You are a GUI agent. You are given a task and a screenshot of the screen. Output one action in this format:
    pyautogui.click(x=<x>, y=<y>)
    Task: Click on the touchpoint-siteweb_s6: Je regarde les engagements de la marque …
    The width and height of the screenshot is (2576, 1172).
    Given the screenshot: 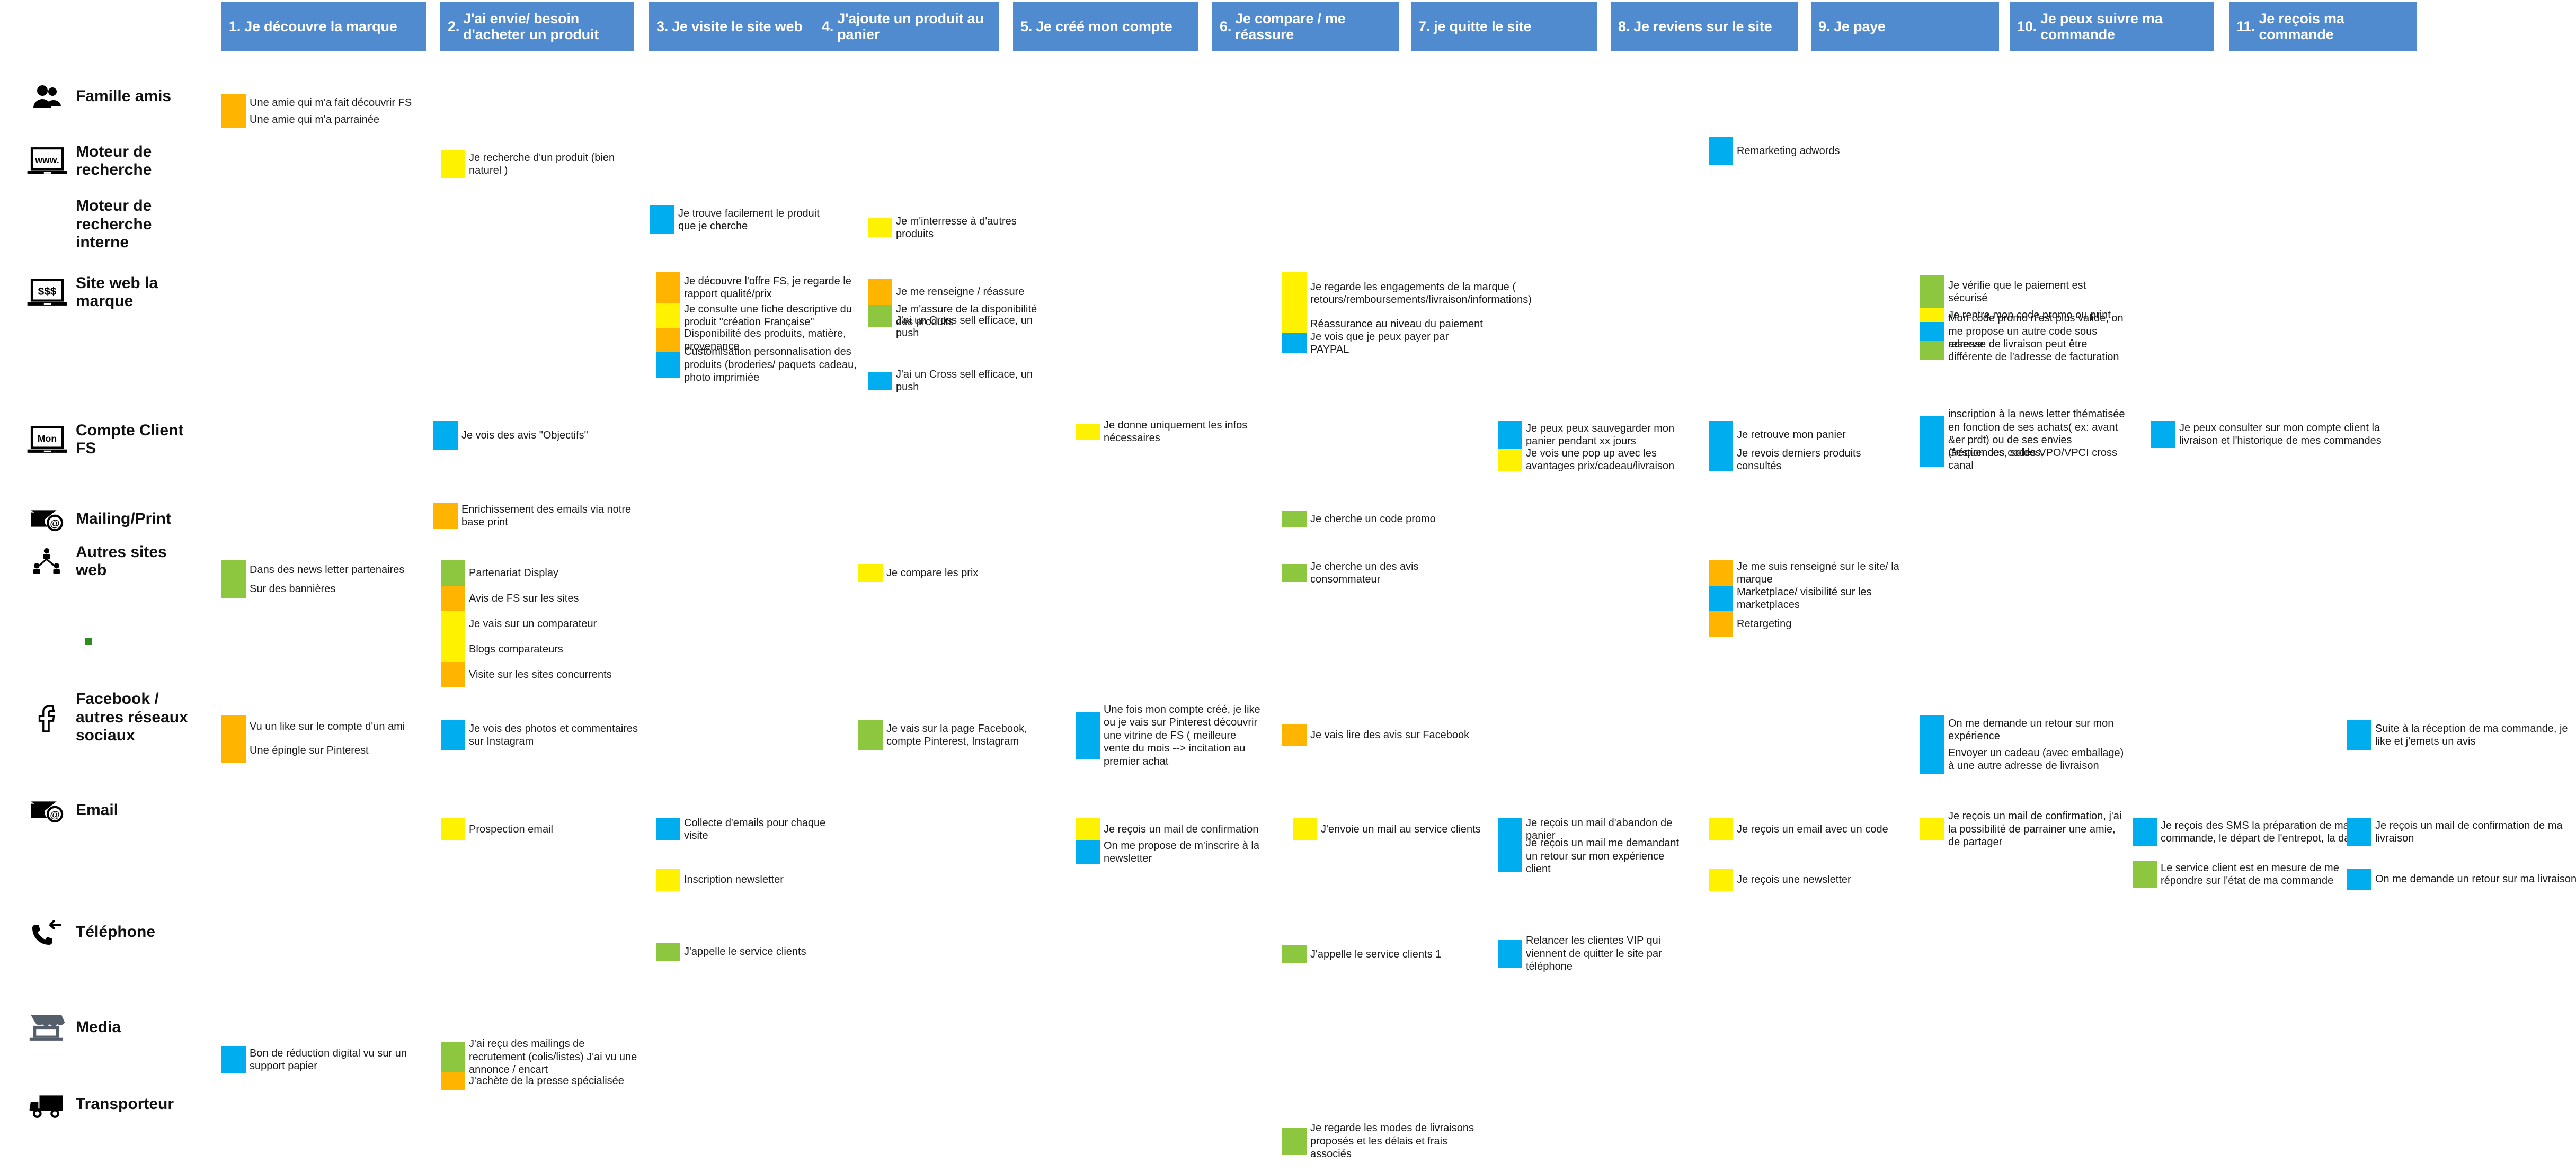 What is the action you would take?
    pyautogui.click(x=1407, y=313)
    